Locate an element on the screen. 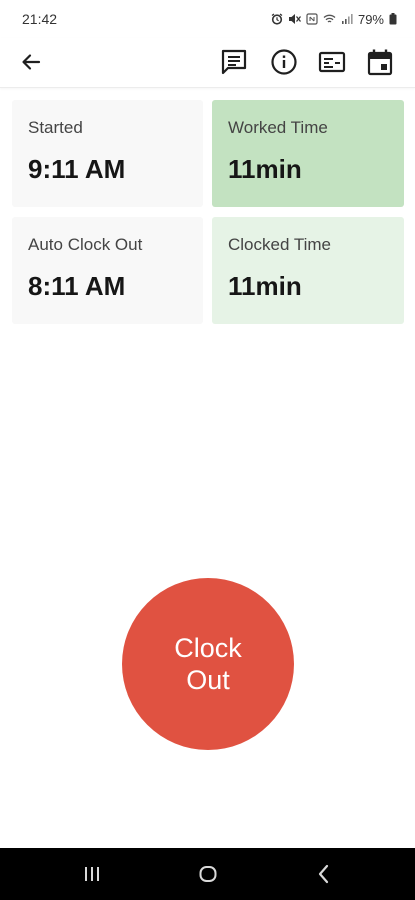 This screenshot has height=900, width=415. status-bar: 21:42 79% is located at coordinates (207, 19).